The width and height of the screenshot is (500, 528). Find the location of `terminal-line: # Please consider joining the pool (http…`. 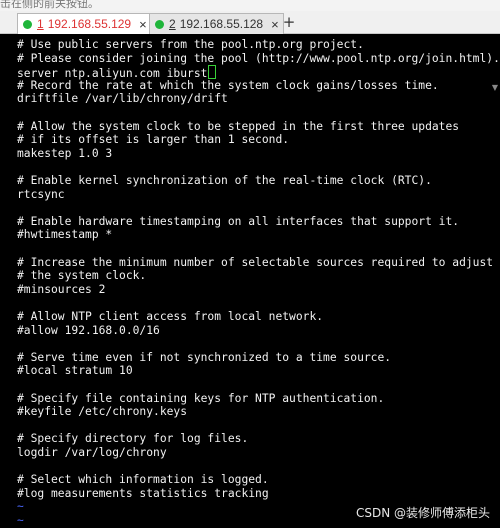

terminal-line: # Please consider joining the pool (http… is located at coordinates (258, 58).